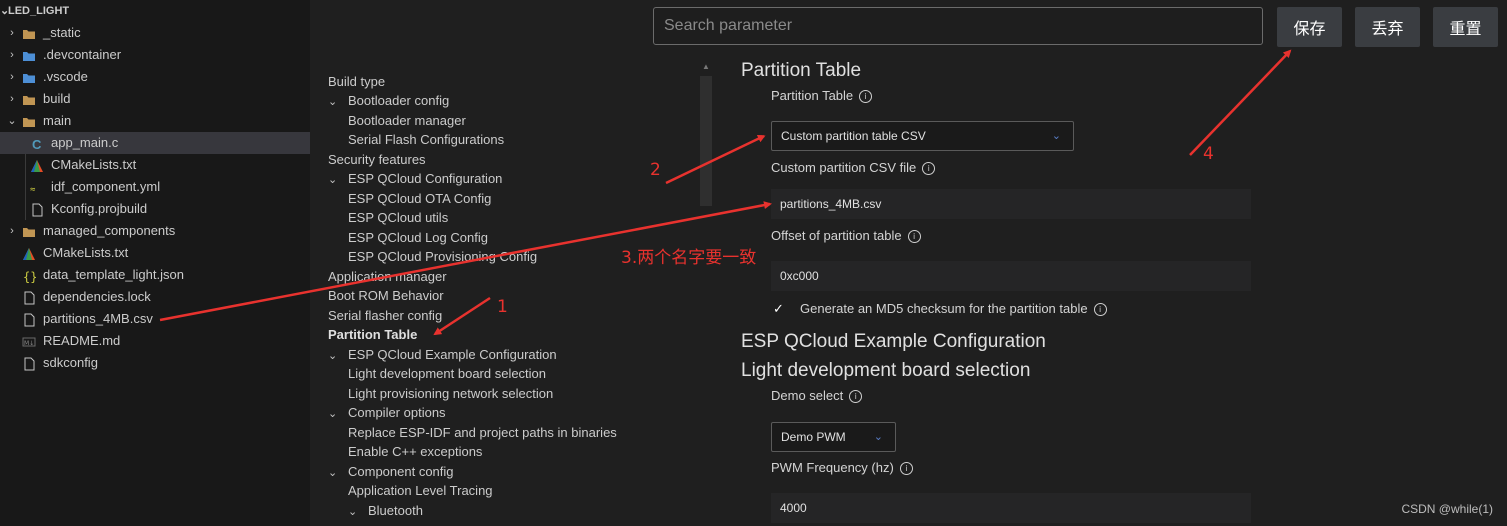  I want to click on demo-select: Demo PWM ⌄, so click(833, 437).